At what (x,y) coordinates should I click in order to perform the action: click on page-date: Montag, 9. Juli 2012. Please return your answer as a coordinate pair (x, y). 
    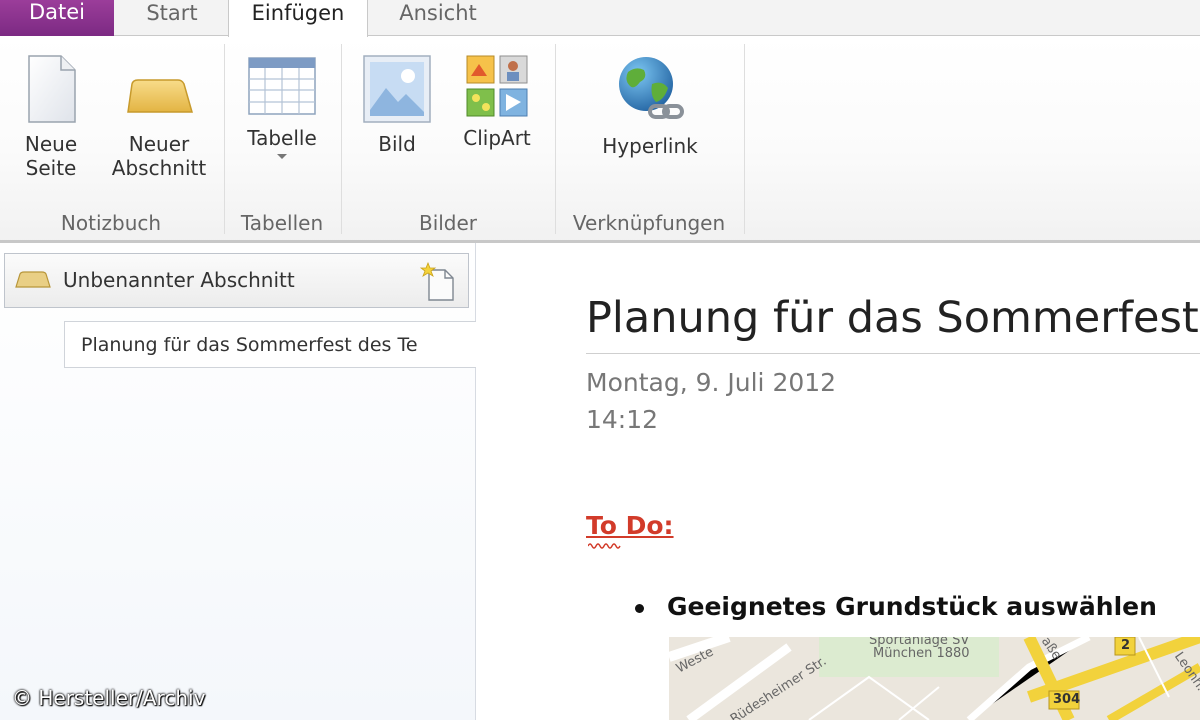
    Looking at the image, I should click on (711, 382).